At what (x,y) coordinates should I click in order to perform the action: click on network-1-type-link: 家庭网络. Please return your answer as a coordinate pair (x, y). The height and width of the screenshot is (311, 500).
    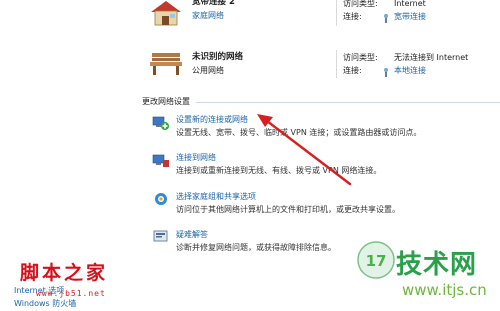
    Looking at the image, I should click on (208, 16).